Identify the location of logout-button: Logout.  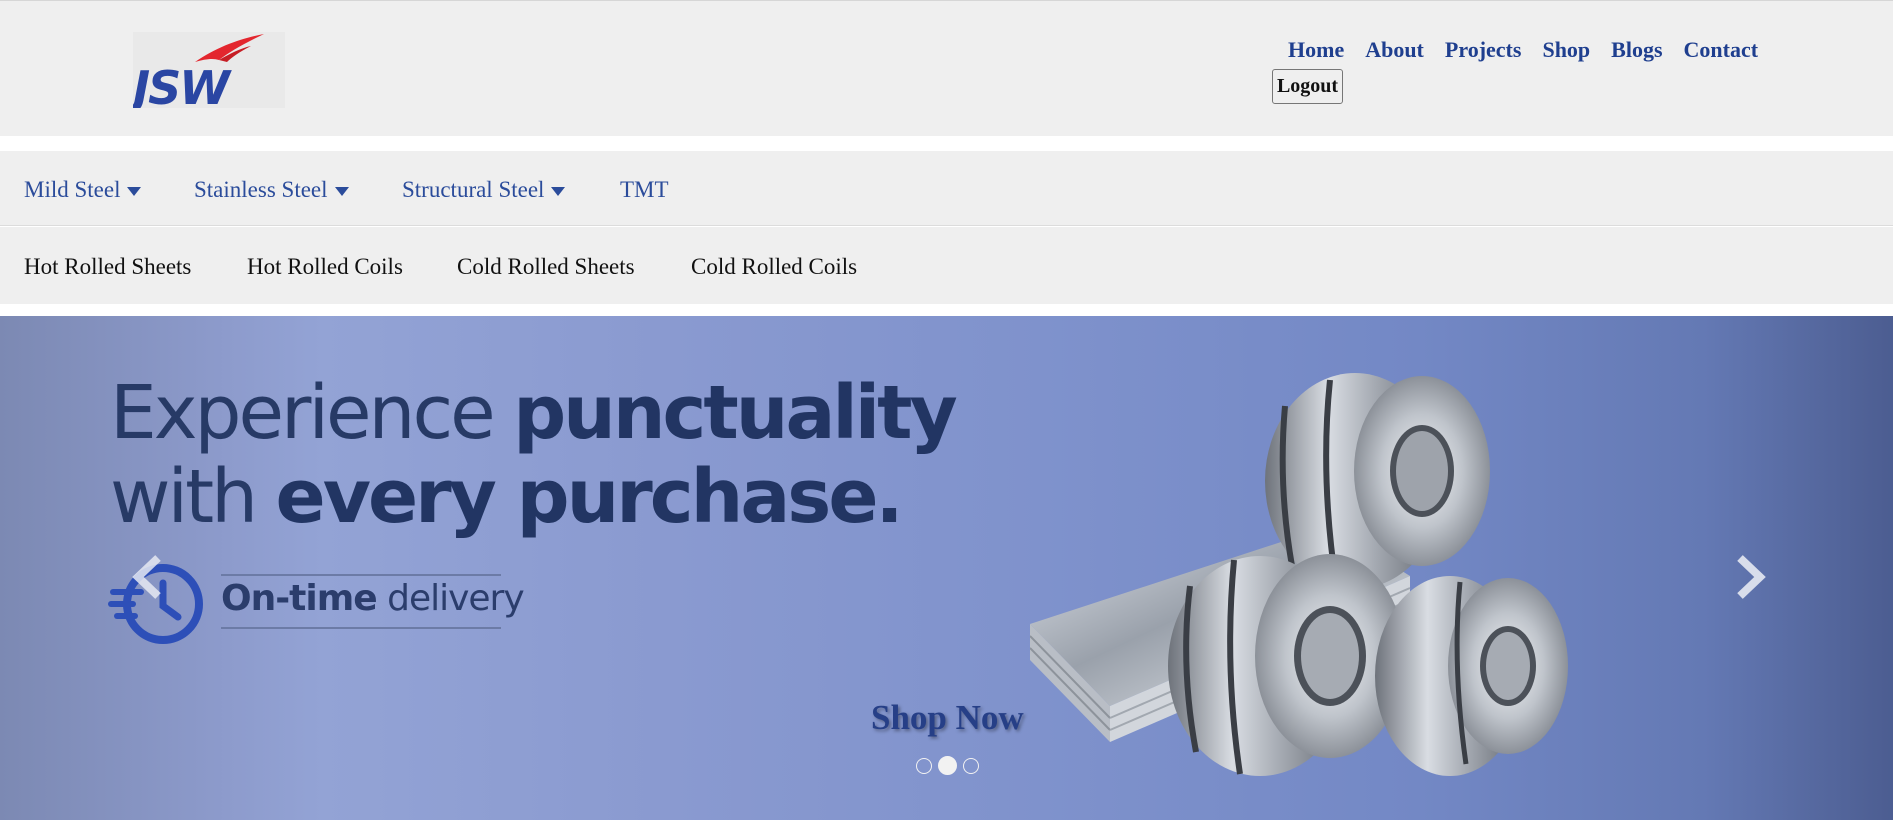
(1307, 86).